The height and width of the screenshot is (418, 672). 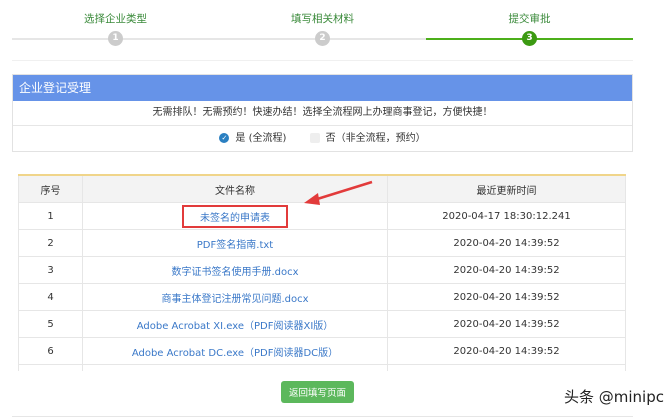 I want to click on radio-checked-icon: ✓, so click(x=224, y=138).